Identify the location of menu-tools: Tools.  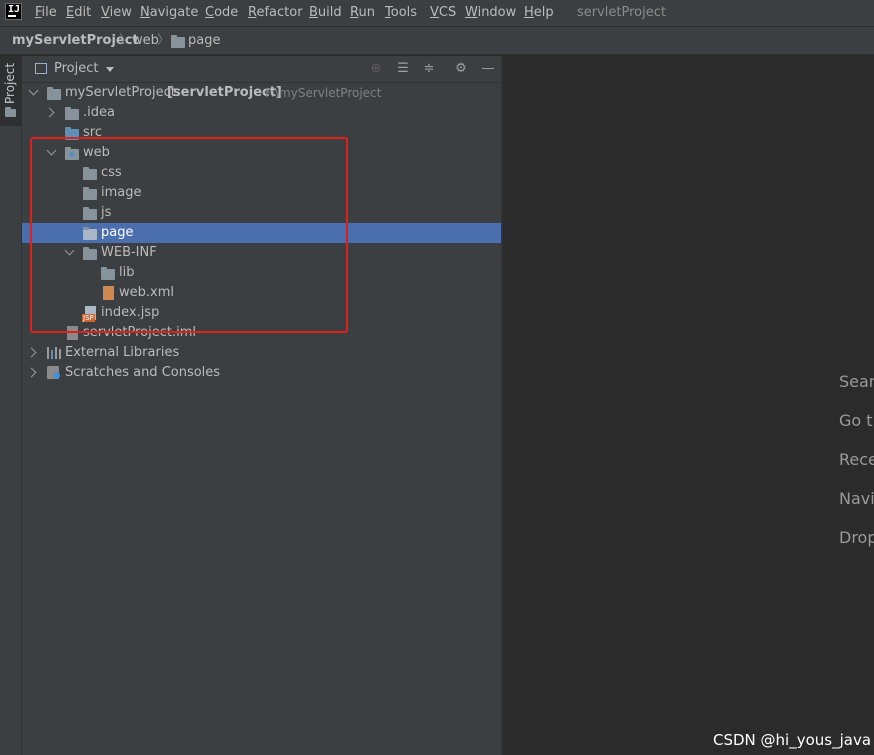
(401, 13).